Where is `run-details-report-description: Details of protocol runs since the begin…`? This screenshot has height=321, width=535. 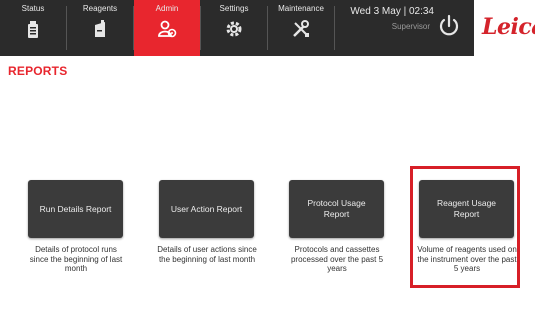 run-details-report-description: Details of protocol runs since the begin… is located at coordinates (76, 259).